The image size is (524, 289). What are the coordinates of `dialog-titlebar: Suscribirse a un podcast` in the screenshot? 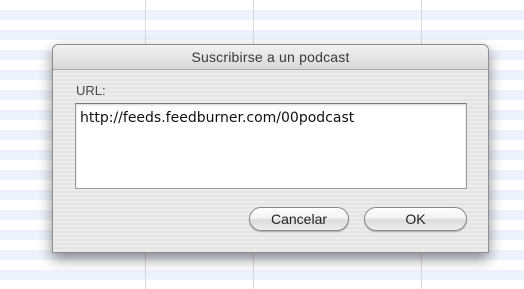 It's located at (270, 57).